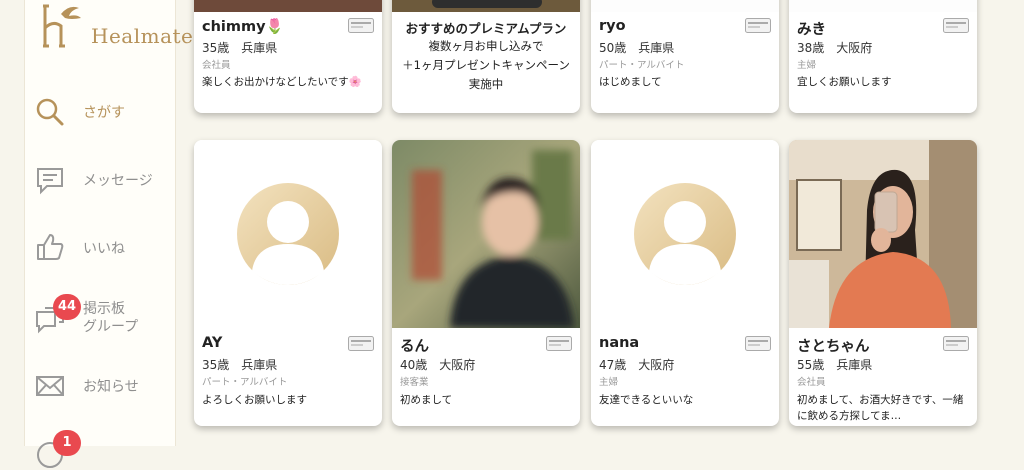  I want to click on logo-text: Healmate, so click(142, 36).